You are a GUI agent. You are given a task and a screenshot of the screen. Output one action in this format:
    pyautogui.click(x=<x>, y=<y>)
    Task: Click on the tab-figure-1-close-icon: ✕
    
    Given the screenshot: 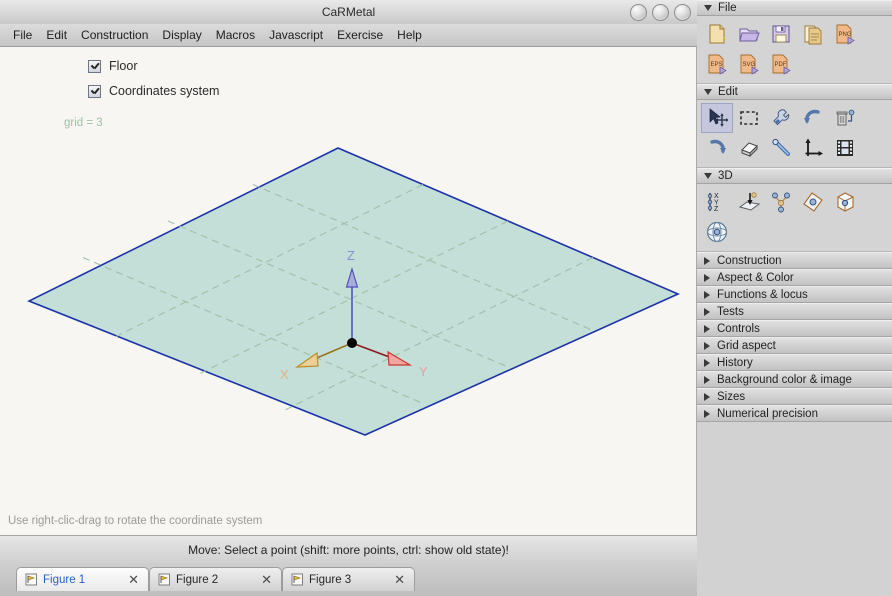 What is the action you would take?
    pyautogui.click(x=128, y=579)
    